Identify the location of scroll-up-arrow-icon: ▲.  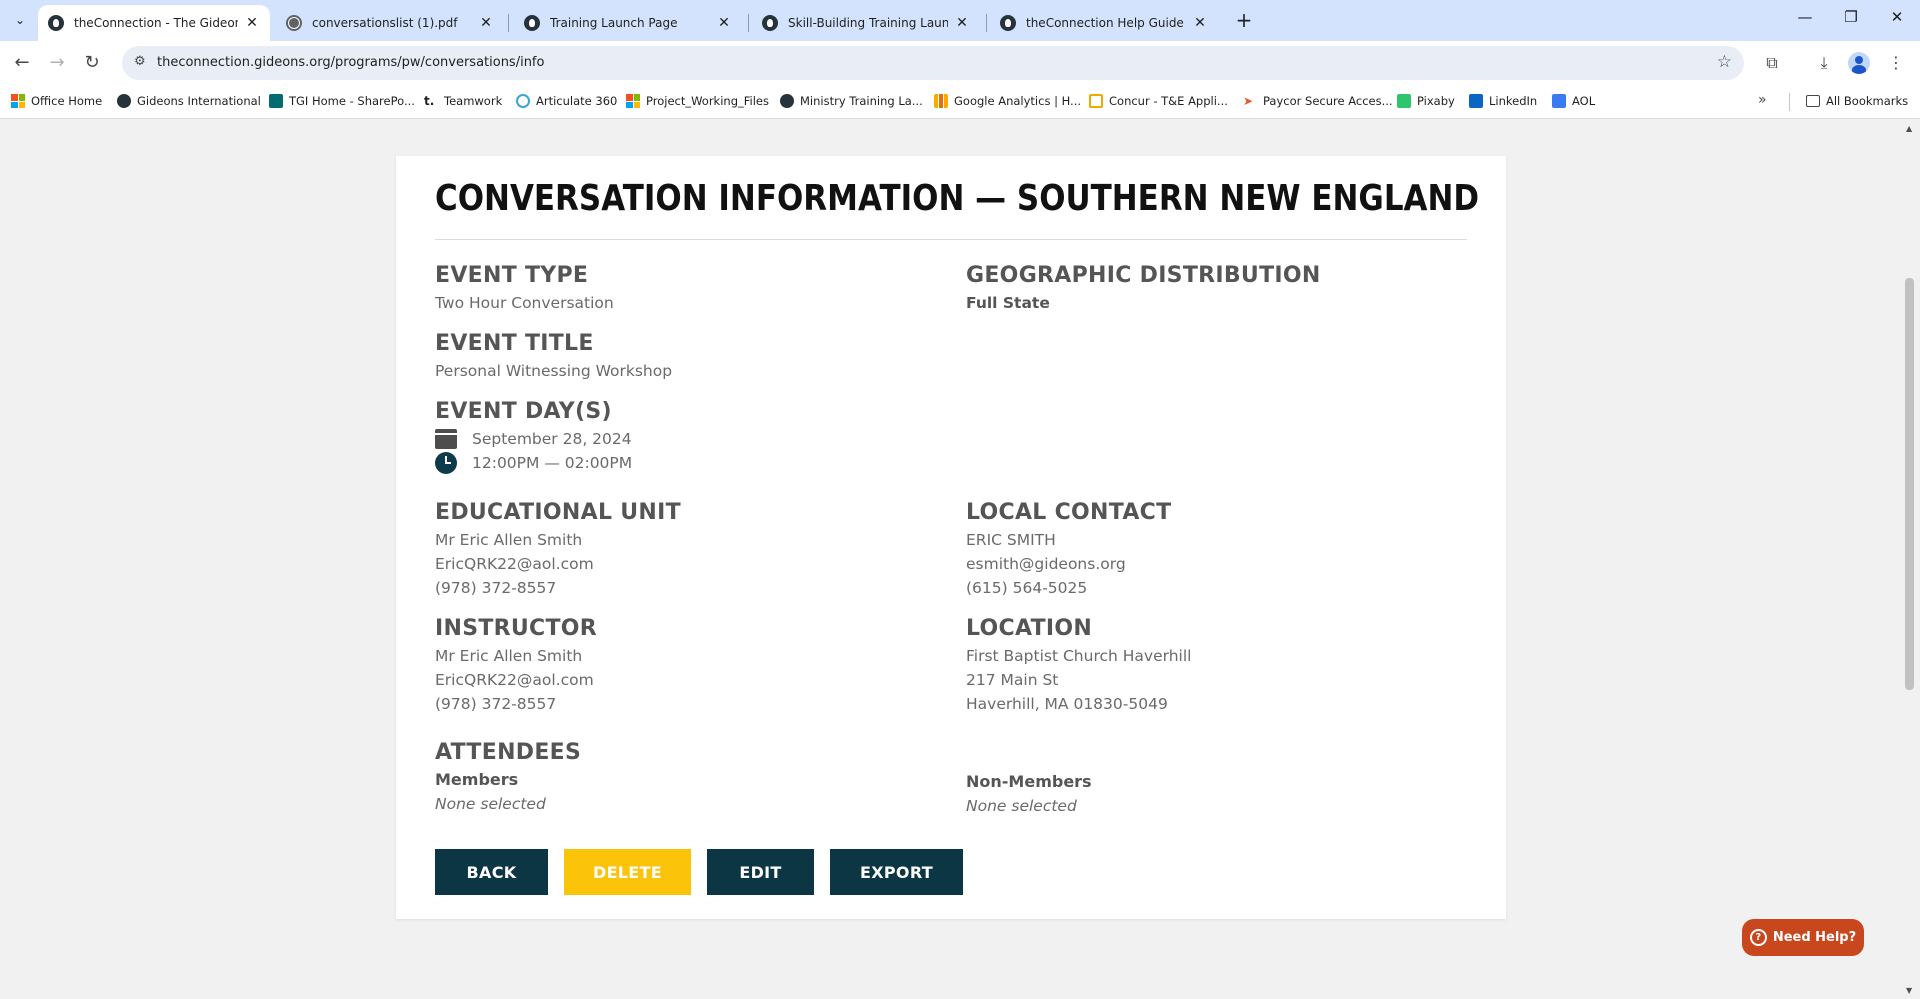
(1909, 128).